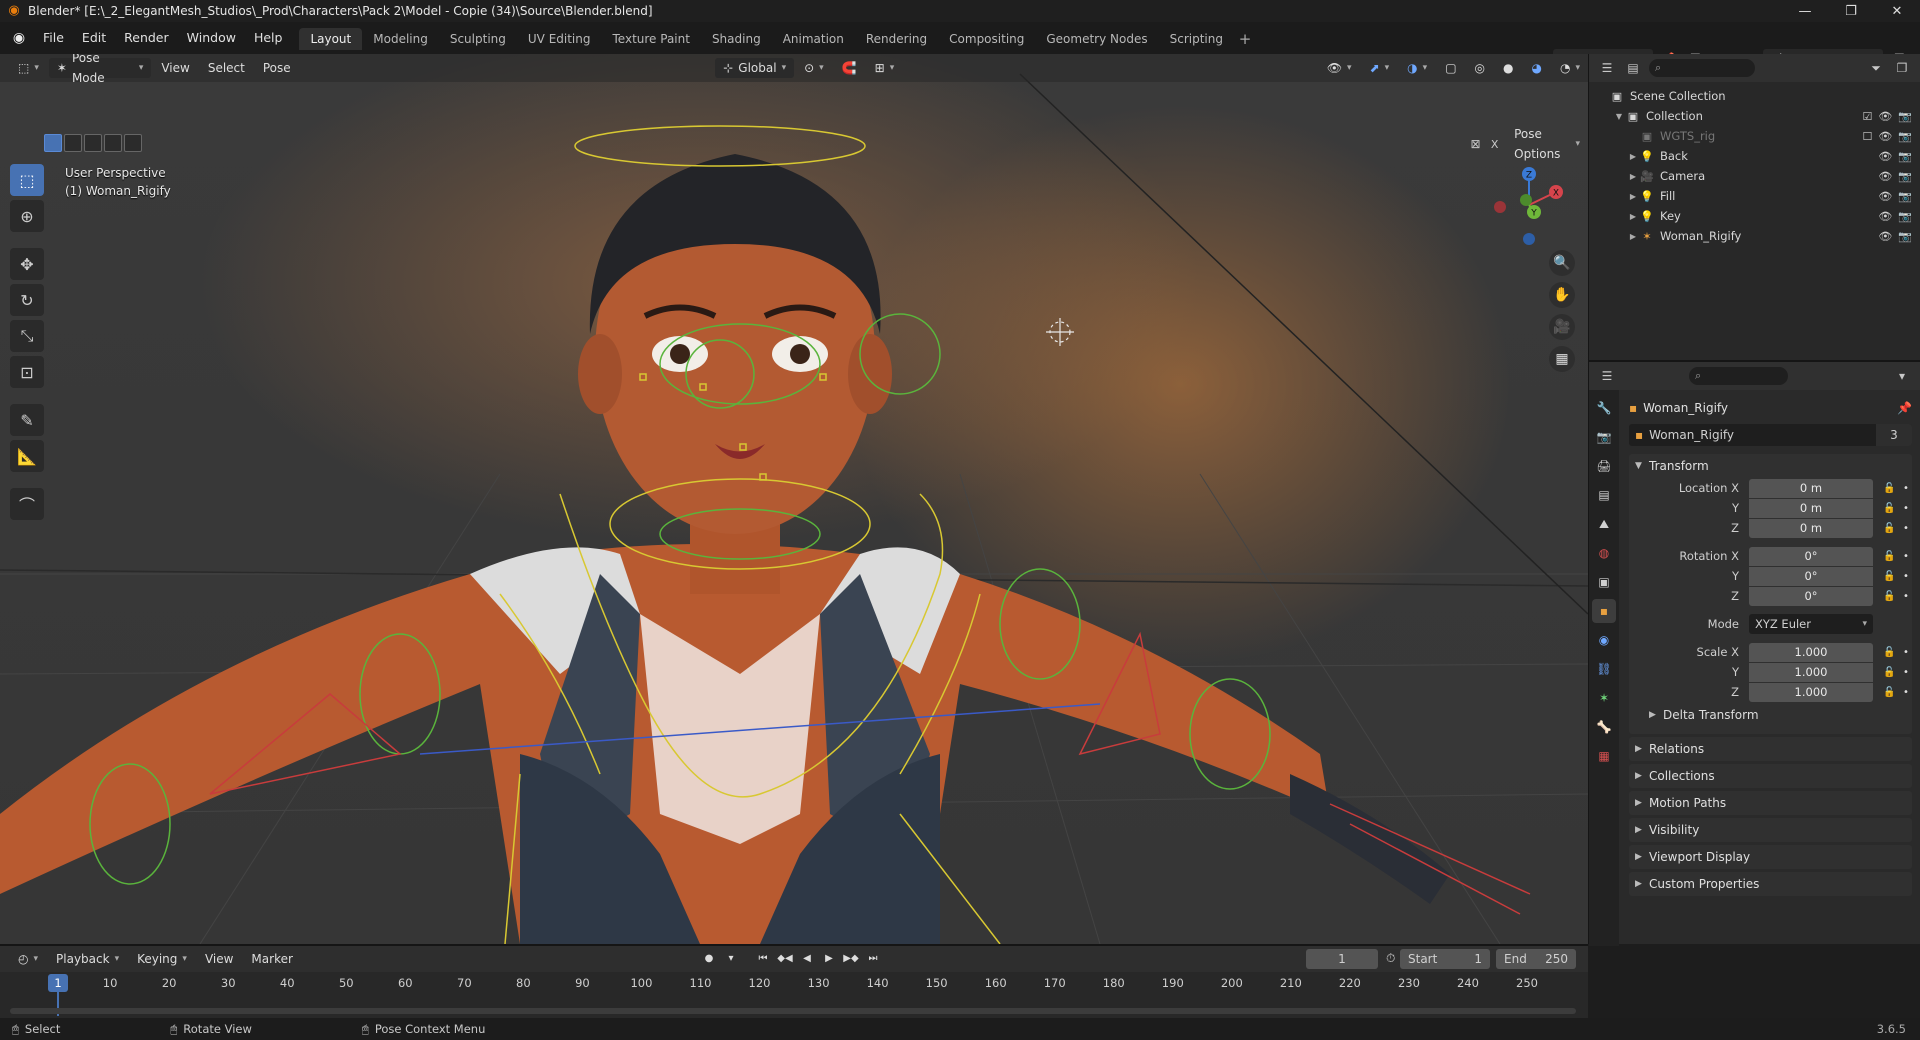 This screenshot has width=1920, height=1040. What do you see at coordinates (1770, 715) in the screenshot?
I see `delta-transform-subsection: ▶ Delta Transform` at bounding box center [1770, 715].